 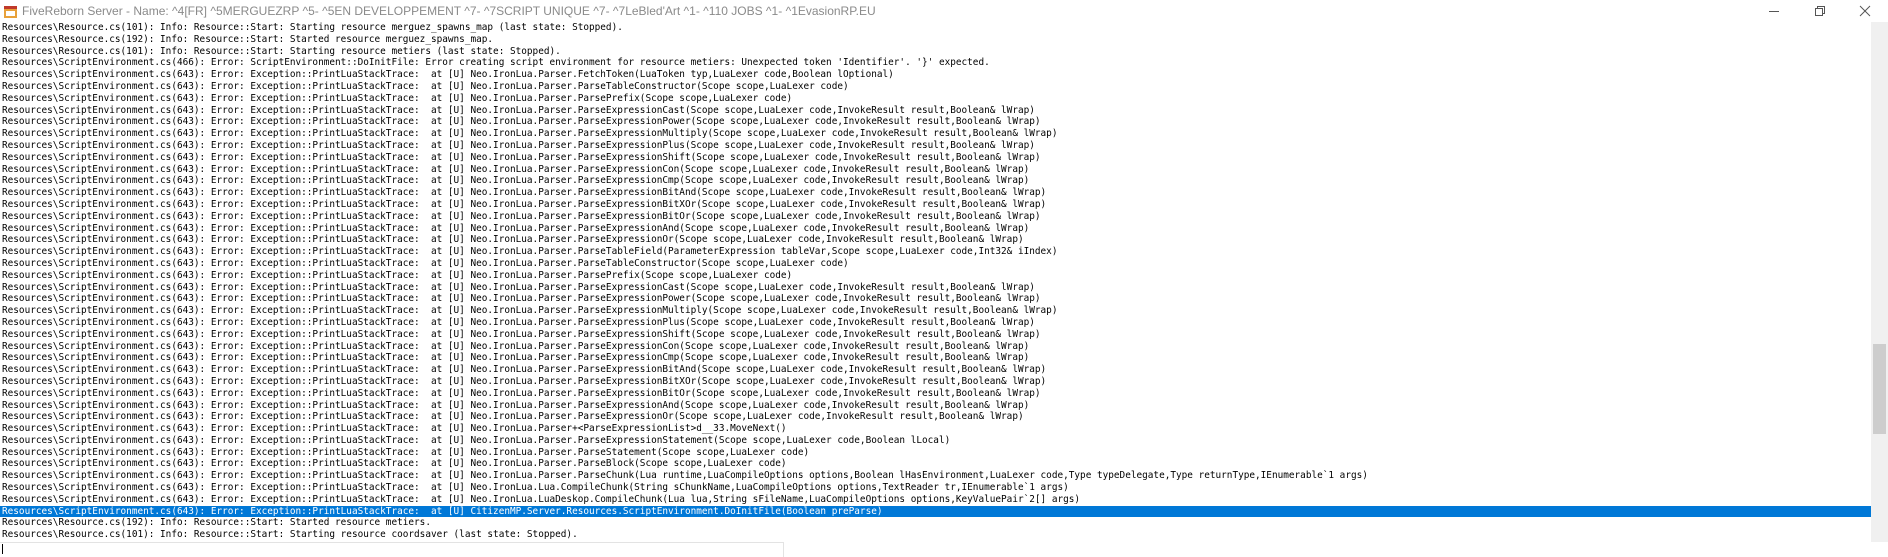 I want to click on scrollbar-thumb, so click(x=1879, y=389).